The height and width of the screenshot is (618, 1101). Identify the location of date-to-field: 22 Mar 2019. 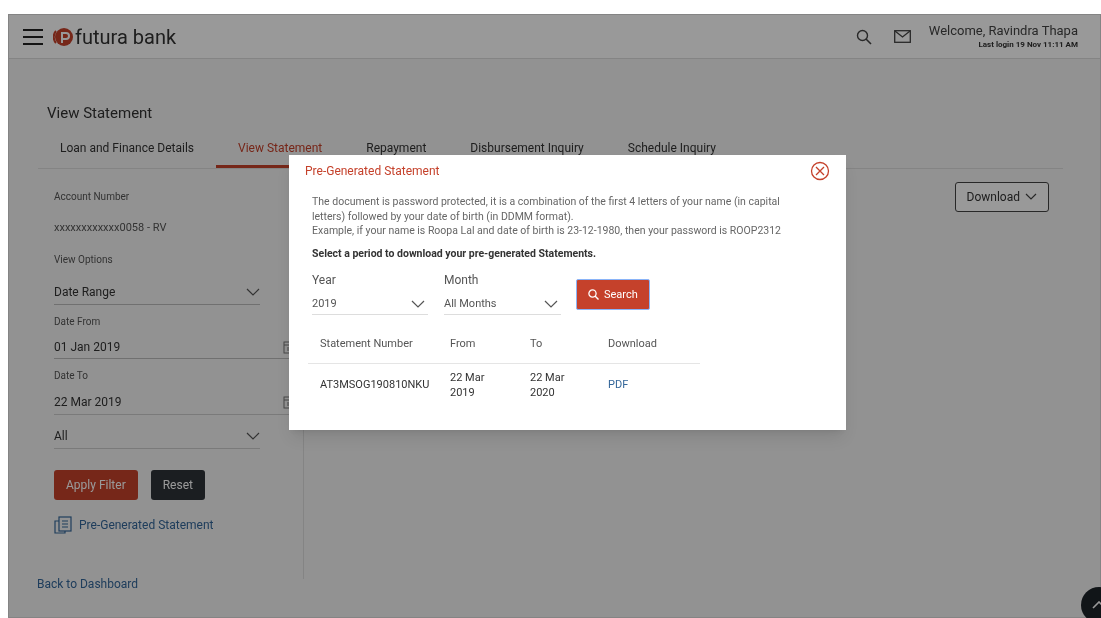
(88, 401).